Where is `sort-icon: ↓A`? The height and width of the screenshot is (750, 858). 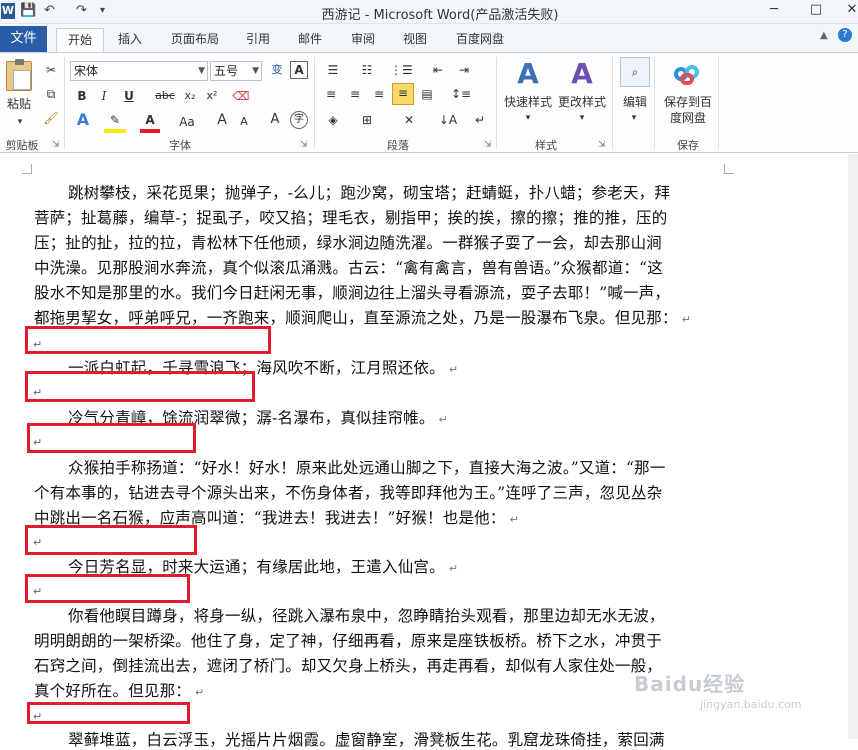
sort-icon: ↓A is located at coordinates (448, 120).